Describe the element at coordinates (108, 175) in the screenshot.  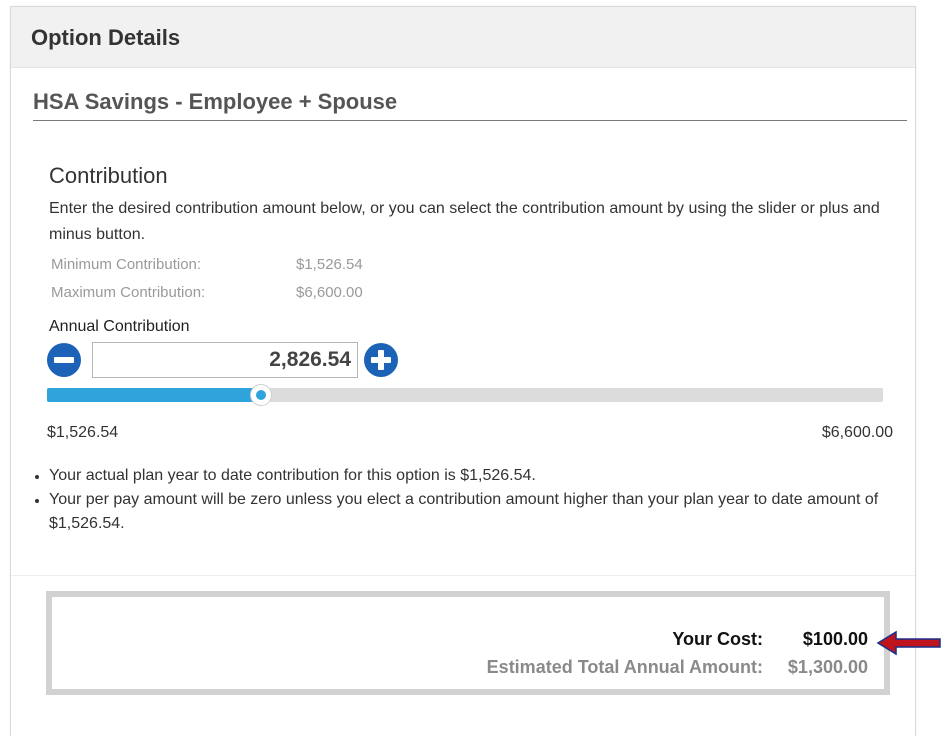
I see `contribution-title: Contribution` at that location.